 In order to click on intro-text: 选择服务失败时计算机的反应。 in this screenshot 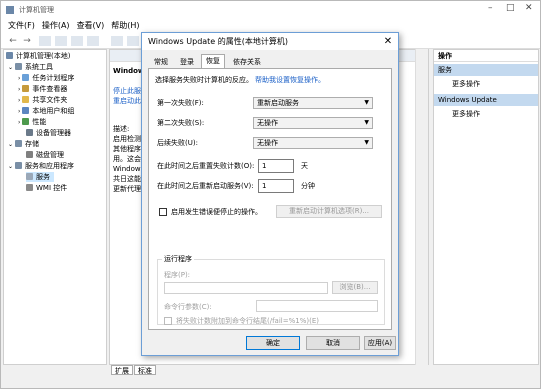, I will do `click(204, 80)`.